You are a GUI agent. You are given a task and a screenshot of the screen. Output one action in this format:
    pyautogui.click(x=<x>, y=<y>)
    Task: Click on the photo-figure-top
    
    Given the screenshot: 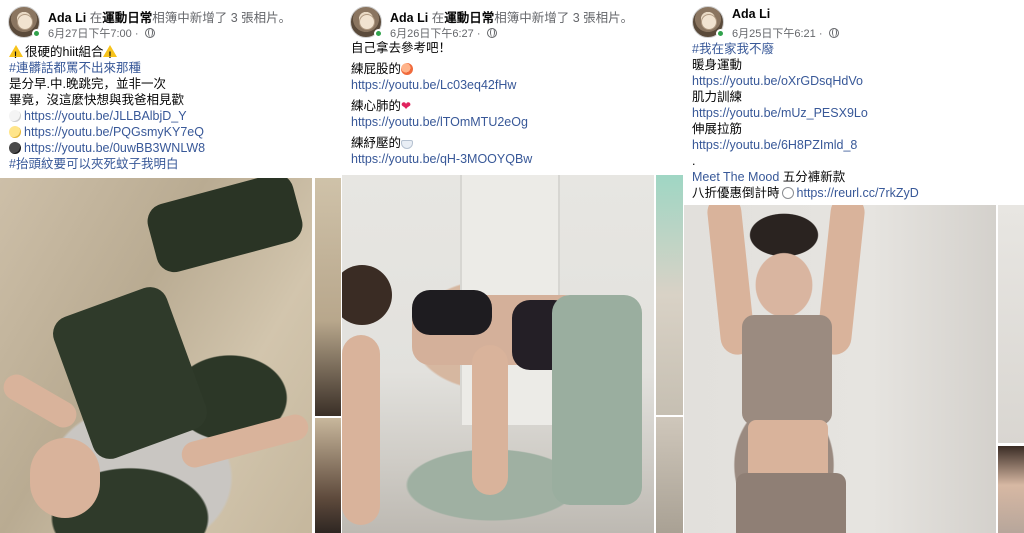 What is the action you would take?
    pyautogui.click(x=130, y=373)
    